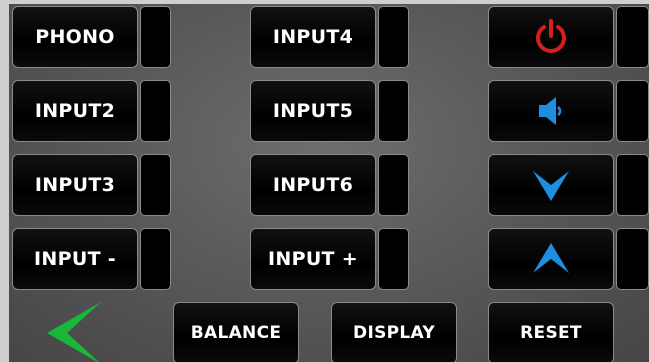 This screenshot has width=649, height=362. Describe the element at coordinates (393, 111) in the screenshot. I see `input5-side-tab` at that location.